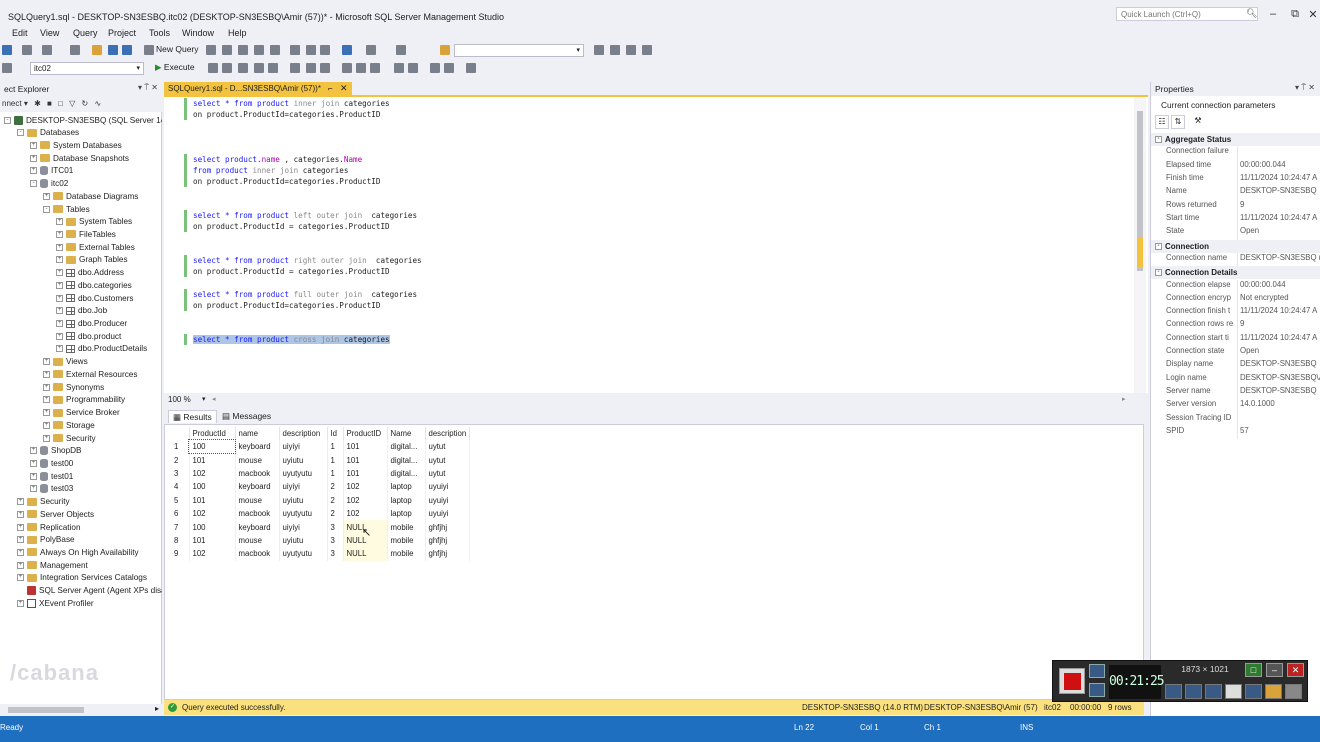 The width and height of the screenshot is (1320, 742). I want to click on table-row: 1 100 keyboard uiyiyi 1 101 digital... uytut, so click(321, 446).